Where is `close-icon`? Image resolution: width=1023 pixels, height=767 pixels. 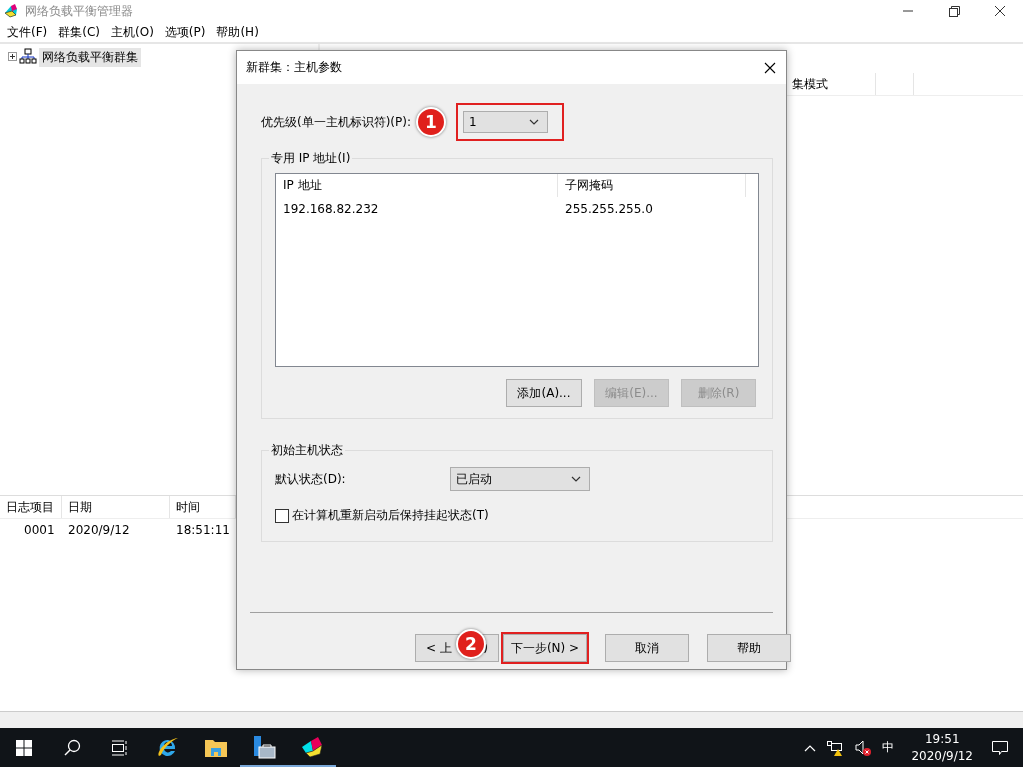
close-icon is located at coordinates (770, 67).